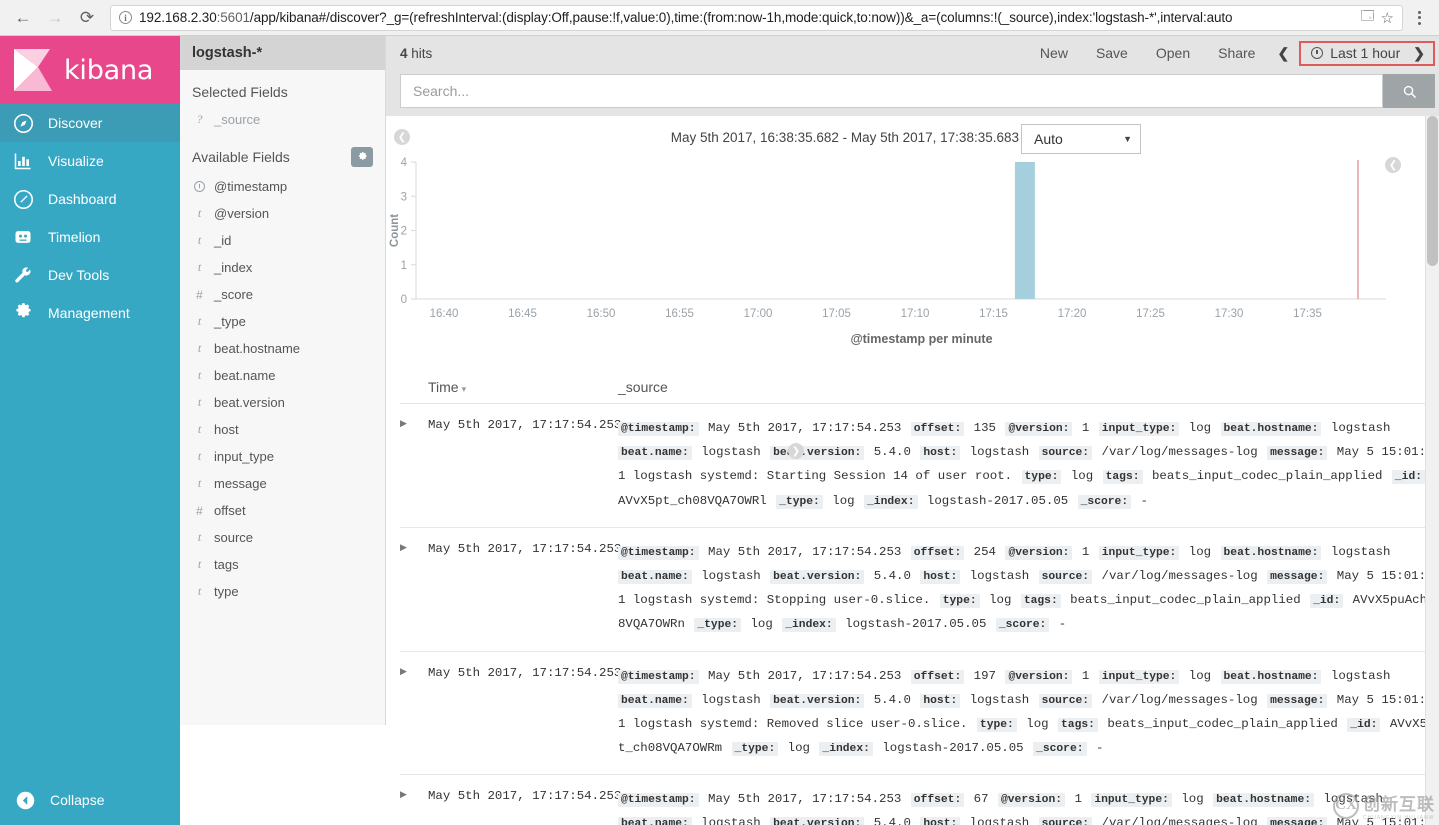 The height and width of the screenshot is (825, 1439). What do you see at coordinates (23, 18) in the screenshot?
I see `back-button: ←` at bounding box center [23, 18].